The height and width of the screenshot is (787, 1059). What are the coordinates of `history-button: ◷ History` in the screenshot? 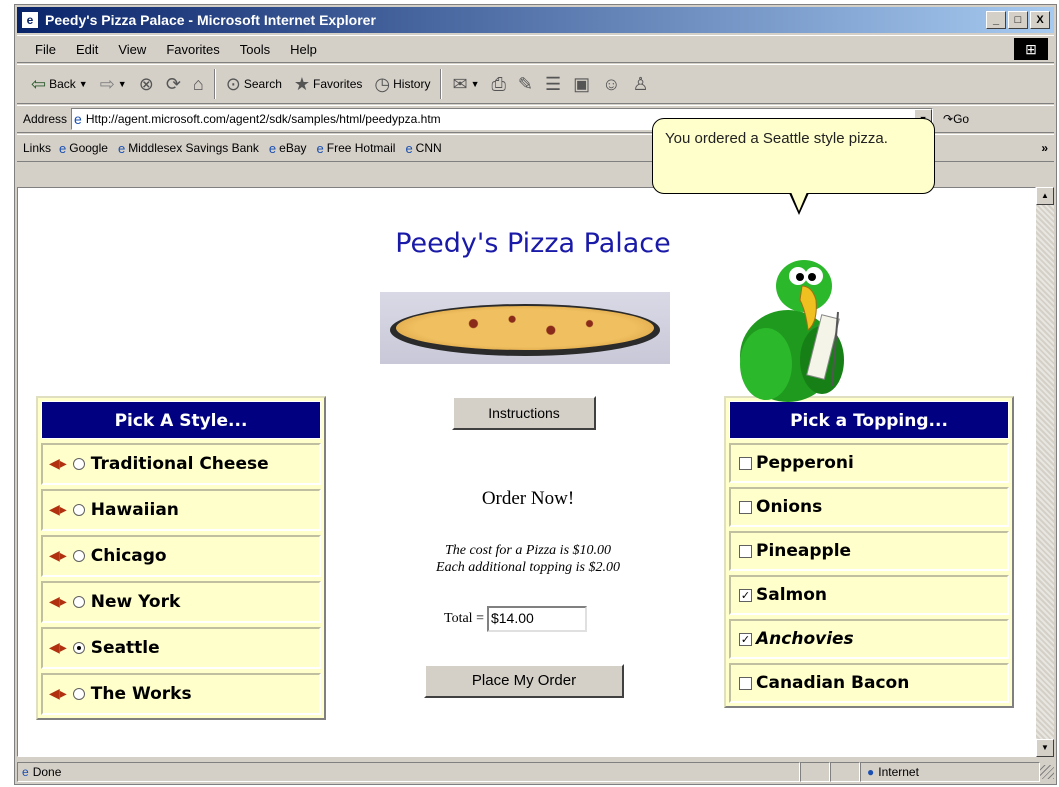 It's located at (402, 84).